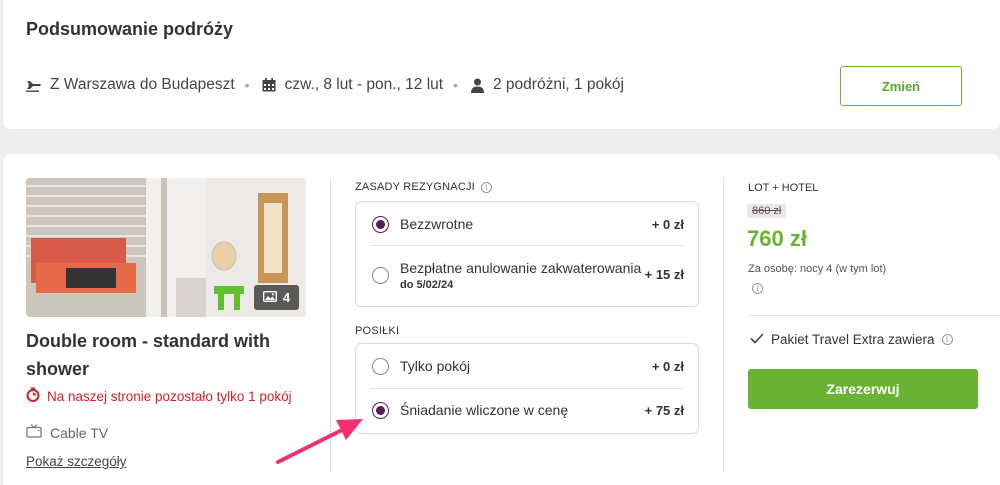  What do you see at coordinates (527, 224) in the screenshot?
I see `cancellation-option-nonrefundable: Bezzwrotne + 0 zł` at bounding box center [527, 224].